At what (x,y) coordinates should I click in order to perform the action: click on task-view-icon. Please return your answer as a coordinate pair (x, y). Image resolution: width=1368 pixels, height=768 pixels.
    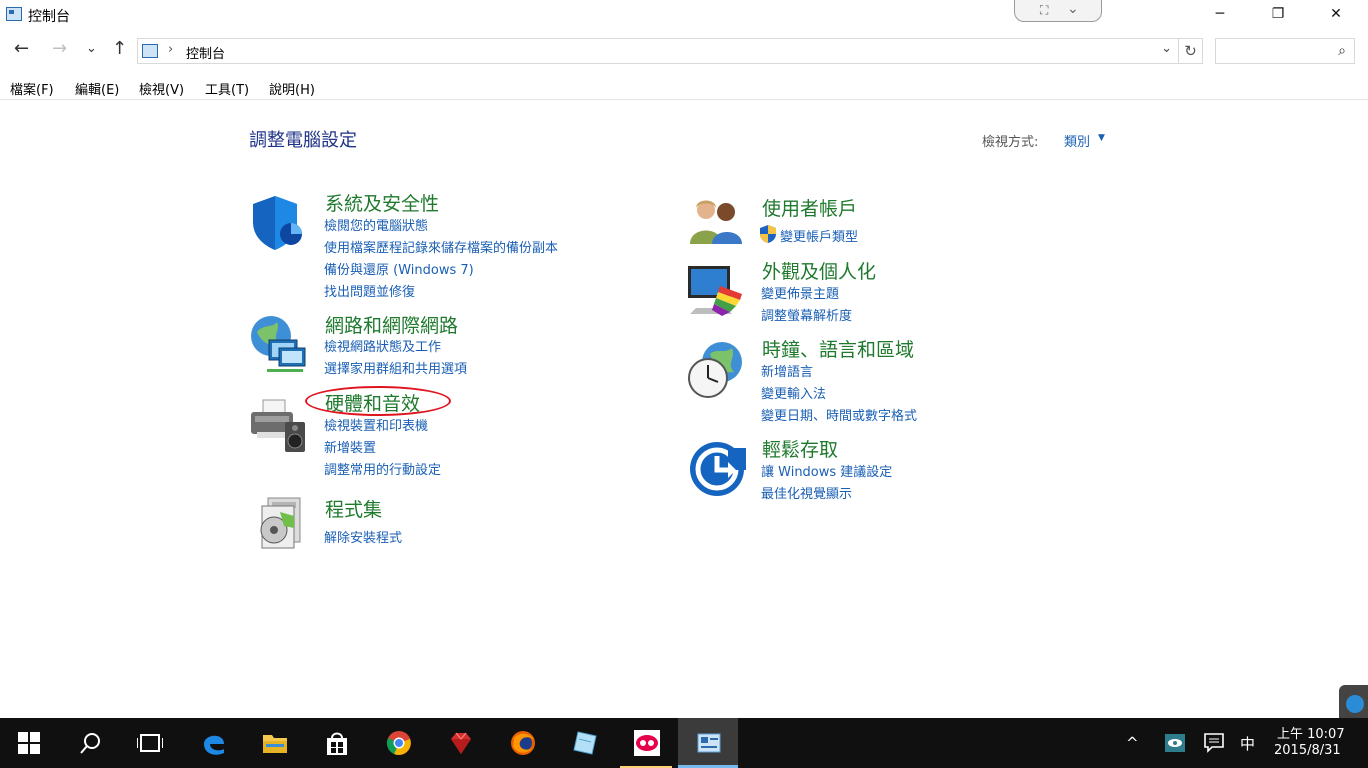
    Looking at the image, I should click on (150, 743).